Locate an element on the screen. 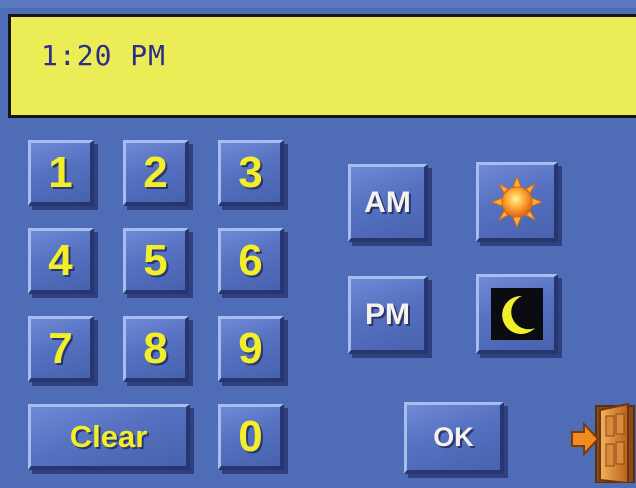 This screenshot has height=488, width=636. key-8-label: 8 is located at coordinates (155, 348).